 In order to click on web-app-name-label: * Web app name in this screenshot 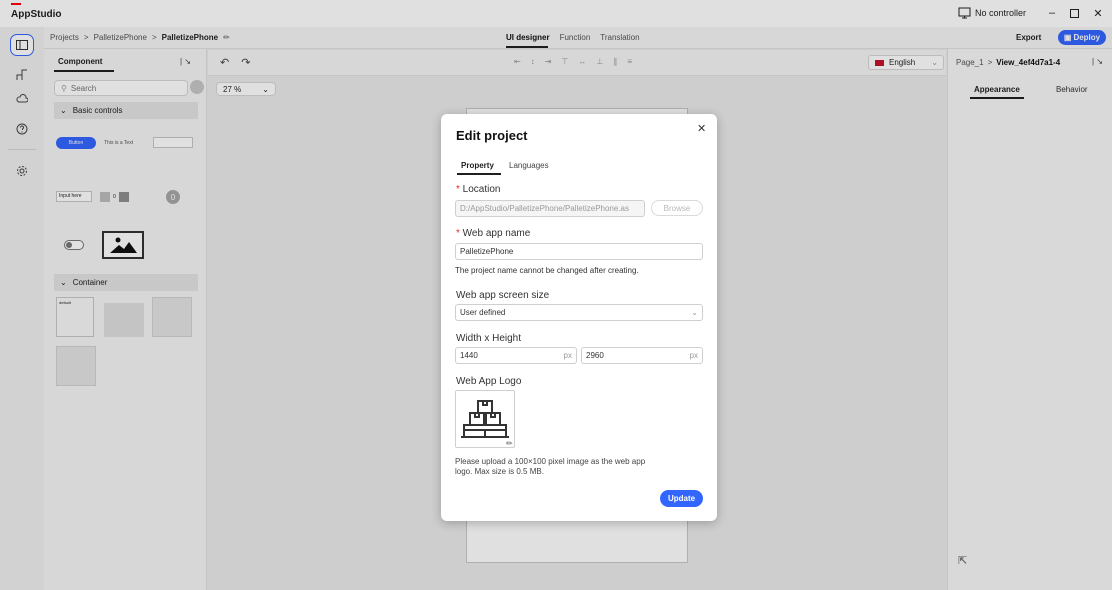, I will do `click(493, 233)`.